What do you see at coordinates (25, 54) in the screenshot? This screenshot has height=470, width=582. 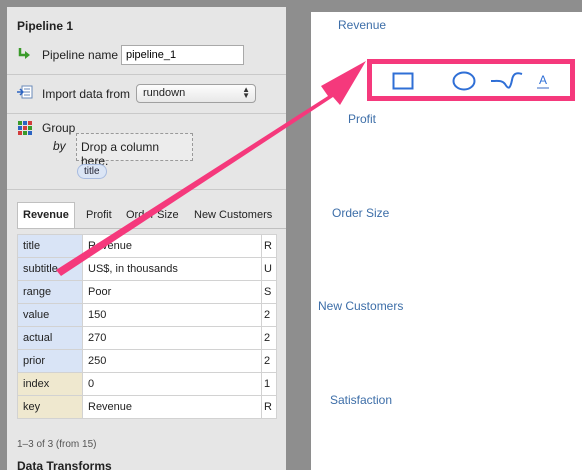 I see `pipeline-icon` at bounding box center [25, 54].